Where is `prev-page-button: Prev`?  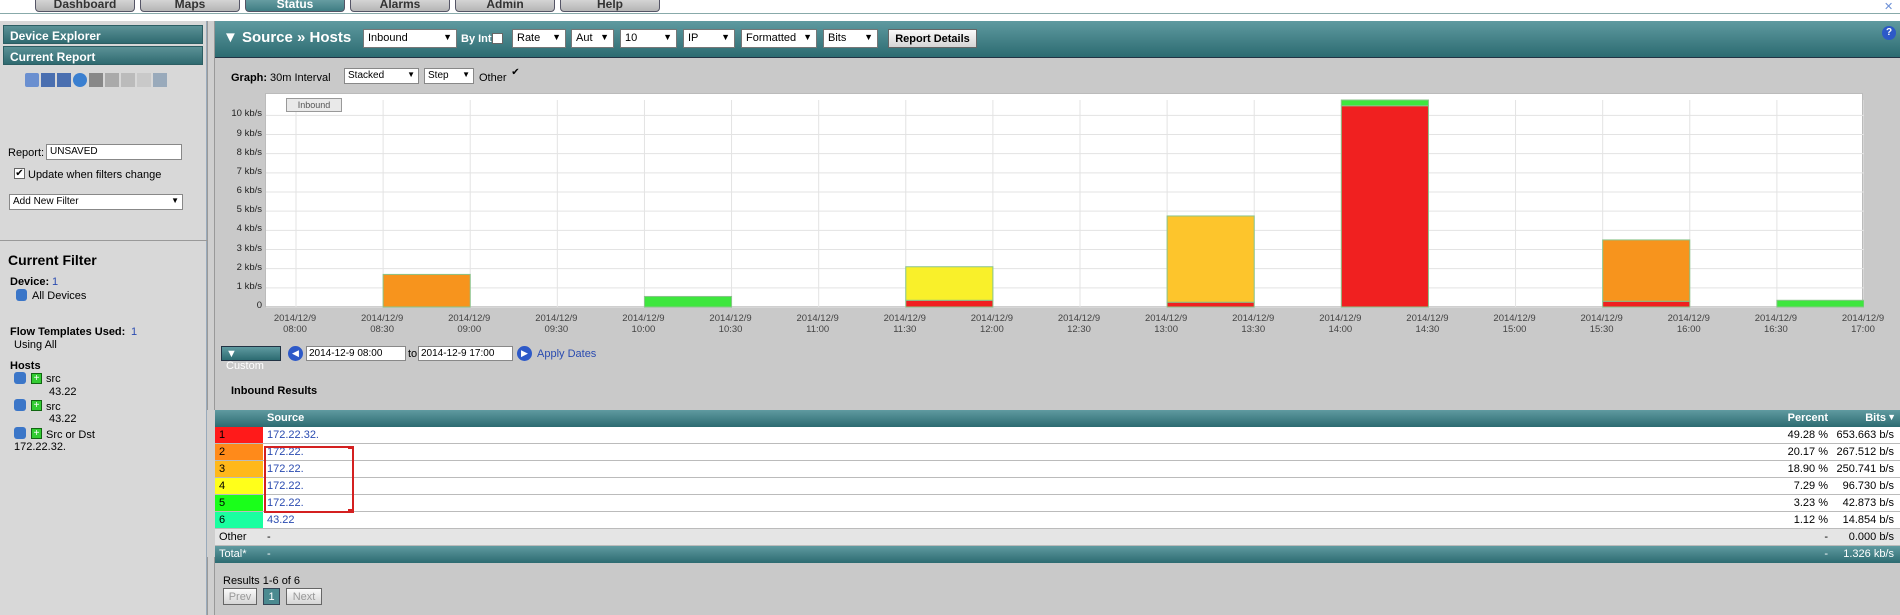
prev-page-button: Prev is located at coordinates (240, 596).